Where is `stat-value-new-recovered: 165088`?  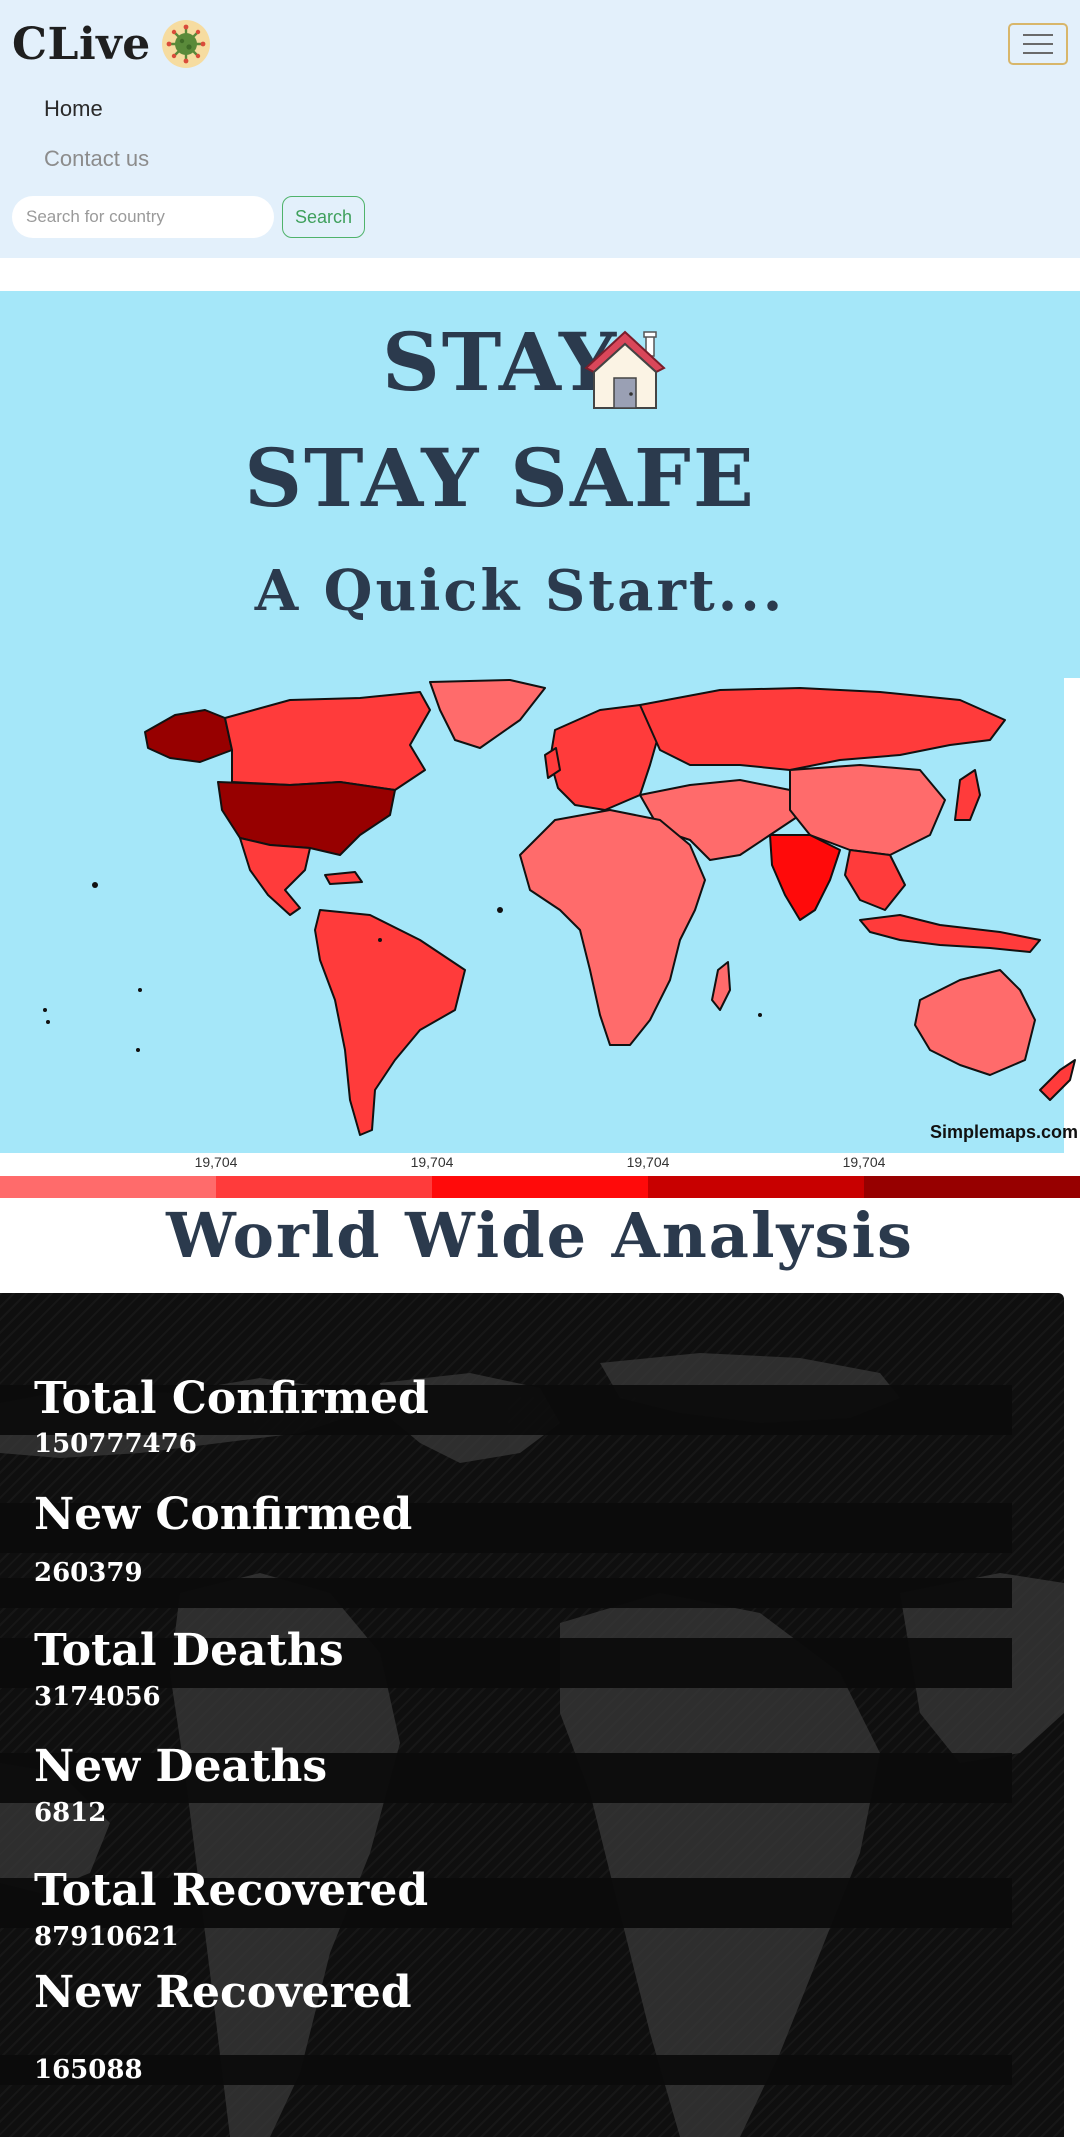
stat-value-new-recovered: 165088 is located at coordinates (88, 2070).